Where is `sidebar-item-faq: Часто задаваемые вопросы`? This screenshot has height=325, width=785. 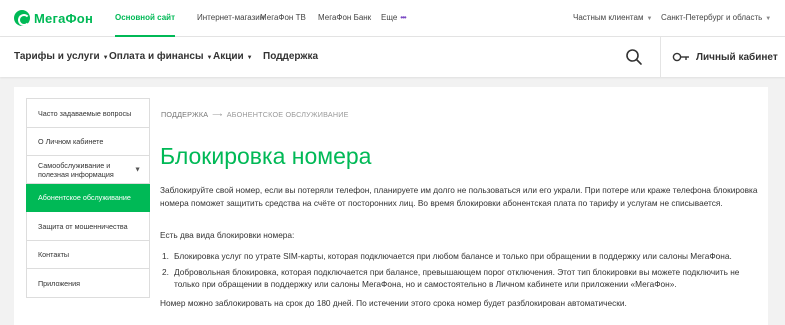
sidebar-item-faq: Часто задаваемые вопросы is located at coordinates (88, 113).